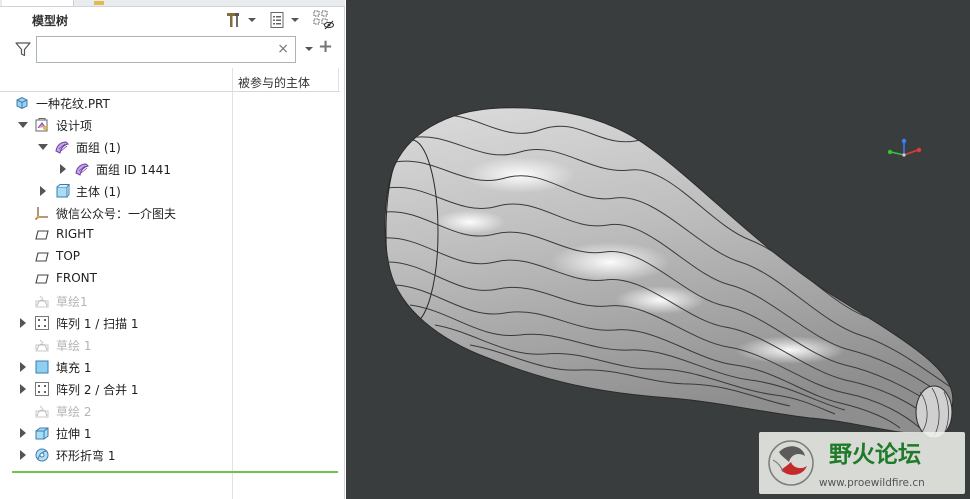 The image size is (970, 499). Describe the element at coordinates (23, 49) in the screenshot. I see `filter-icon` at that location.